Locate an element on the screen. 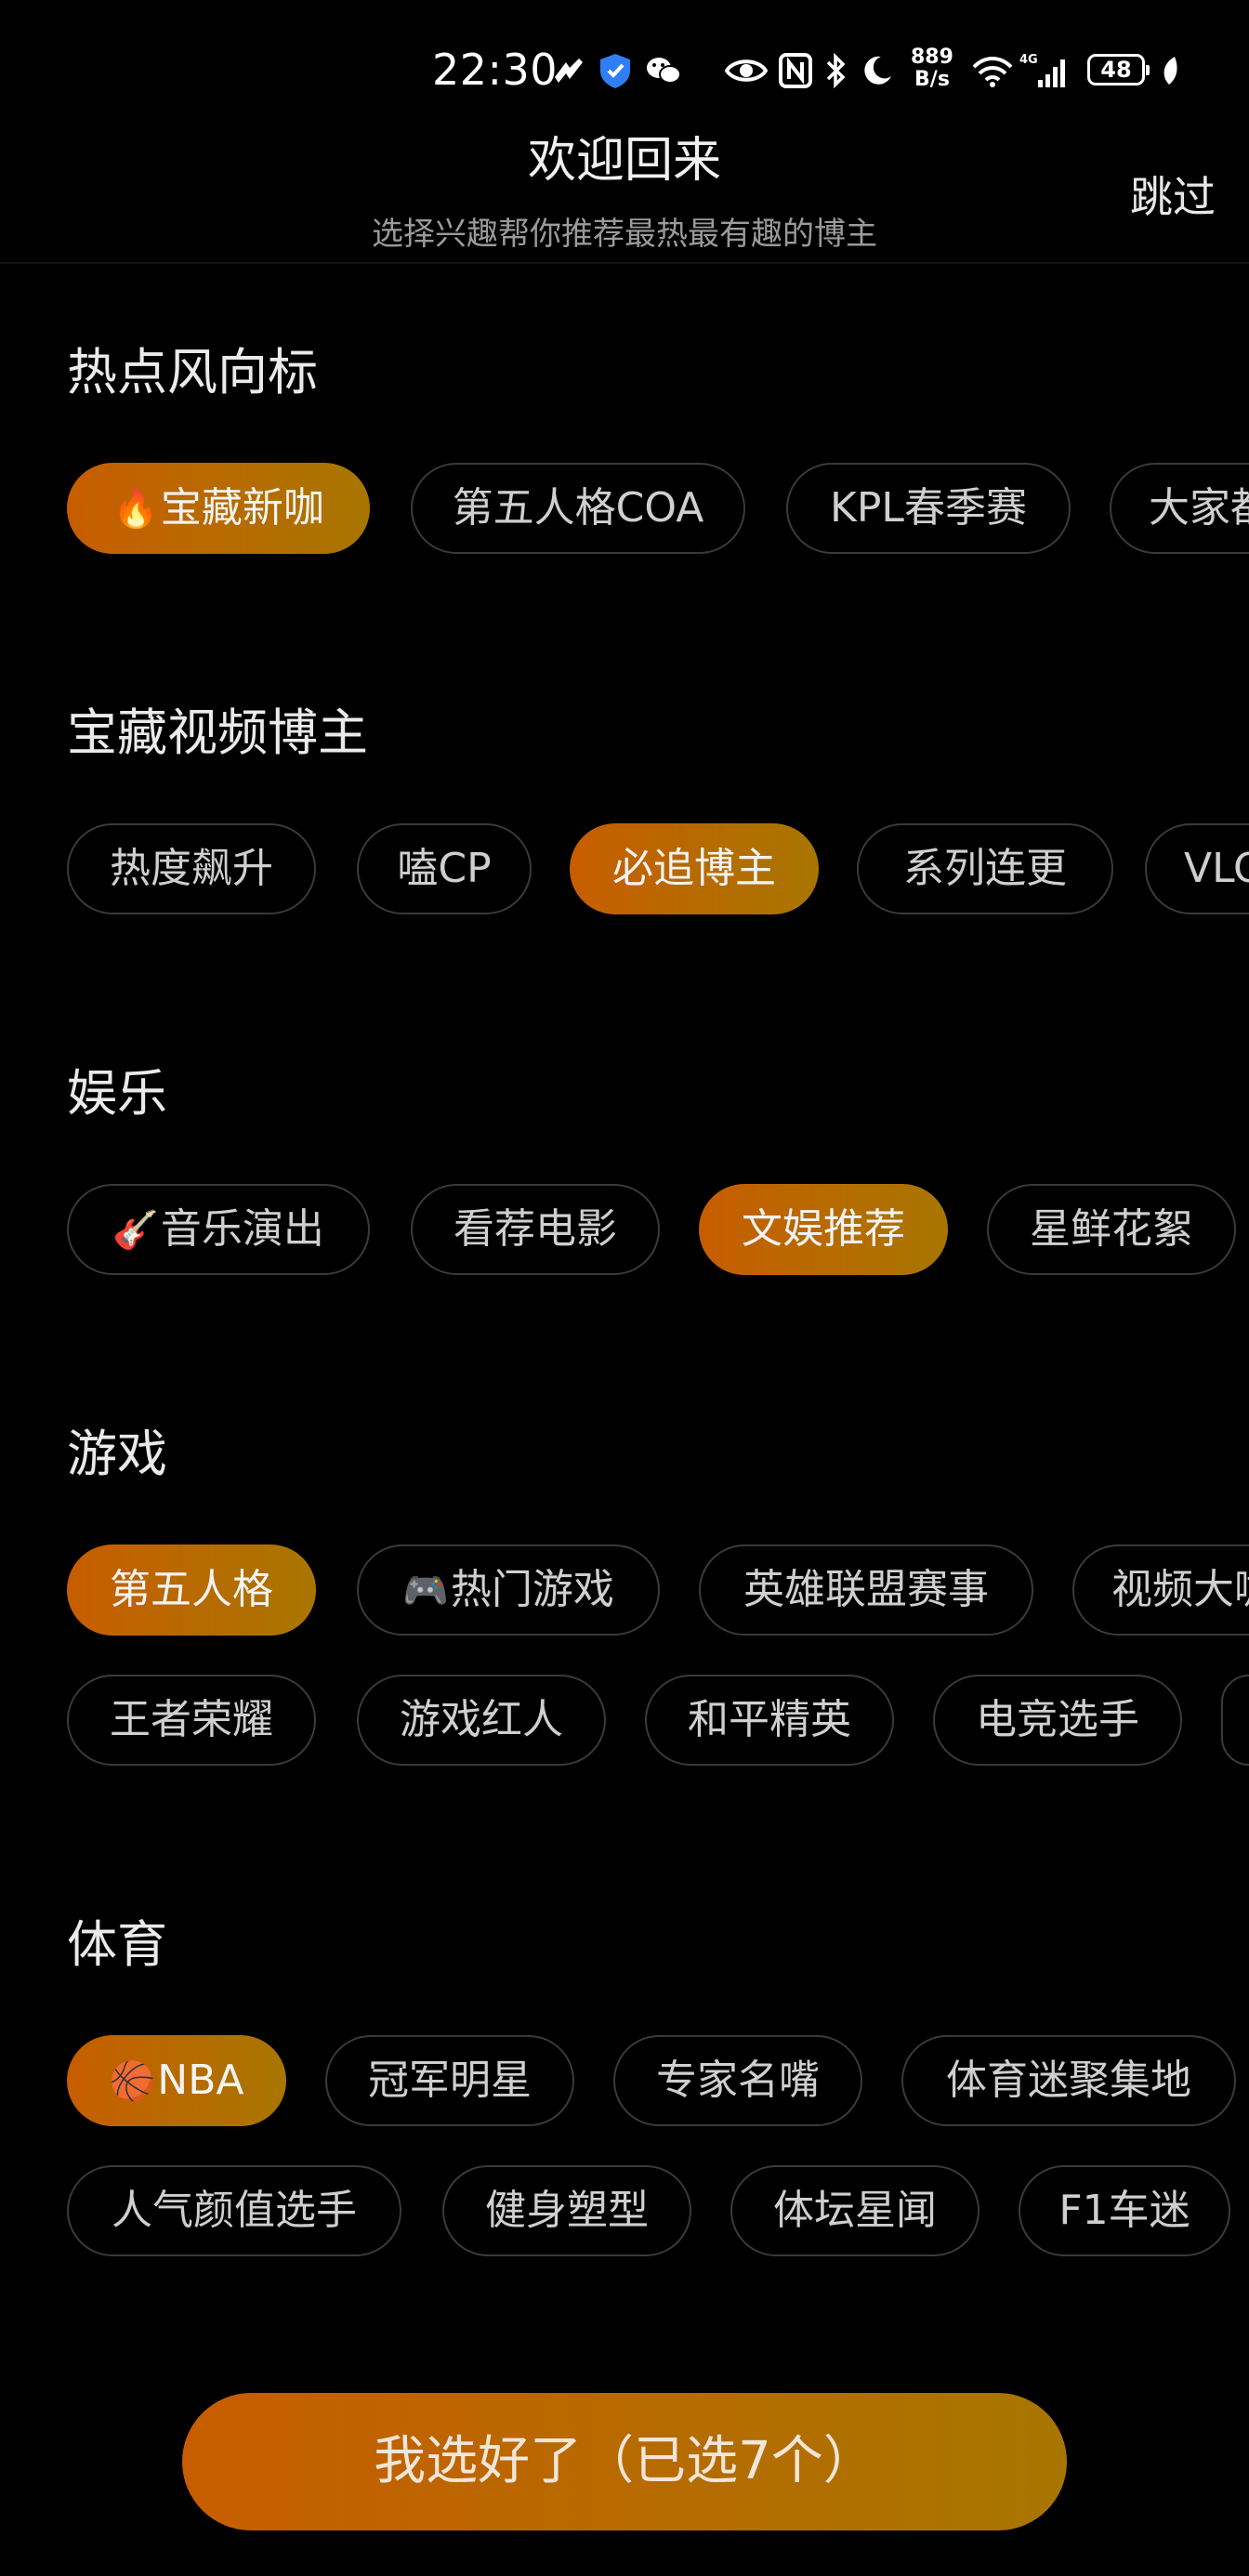  interest-chip: 大家都 is located at coordinates (1179, 508).